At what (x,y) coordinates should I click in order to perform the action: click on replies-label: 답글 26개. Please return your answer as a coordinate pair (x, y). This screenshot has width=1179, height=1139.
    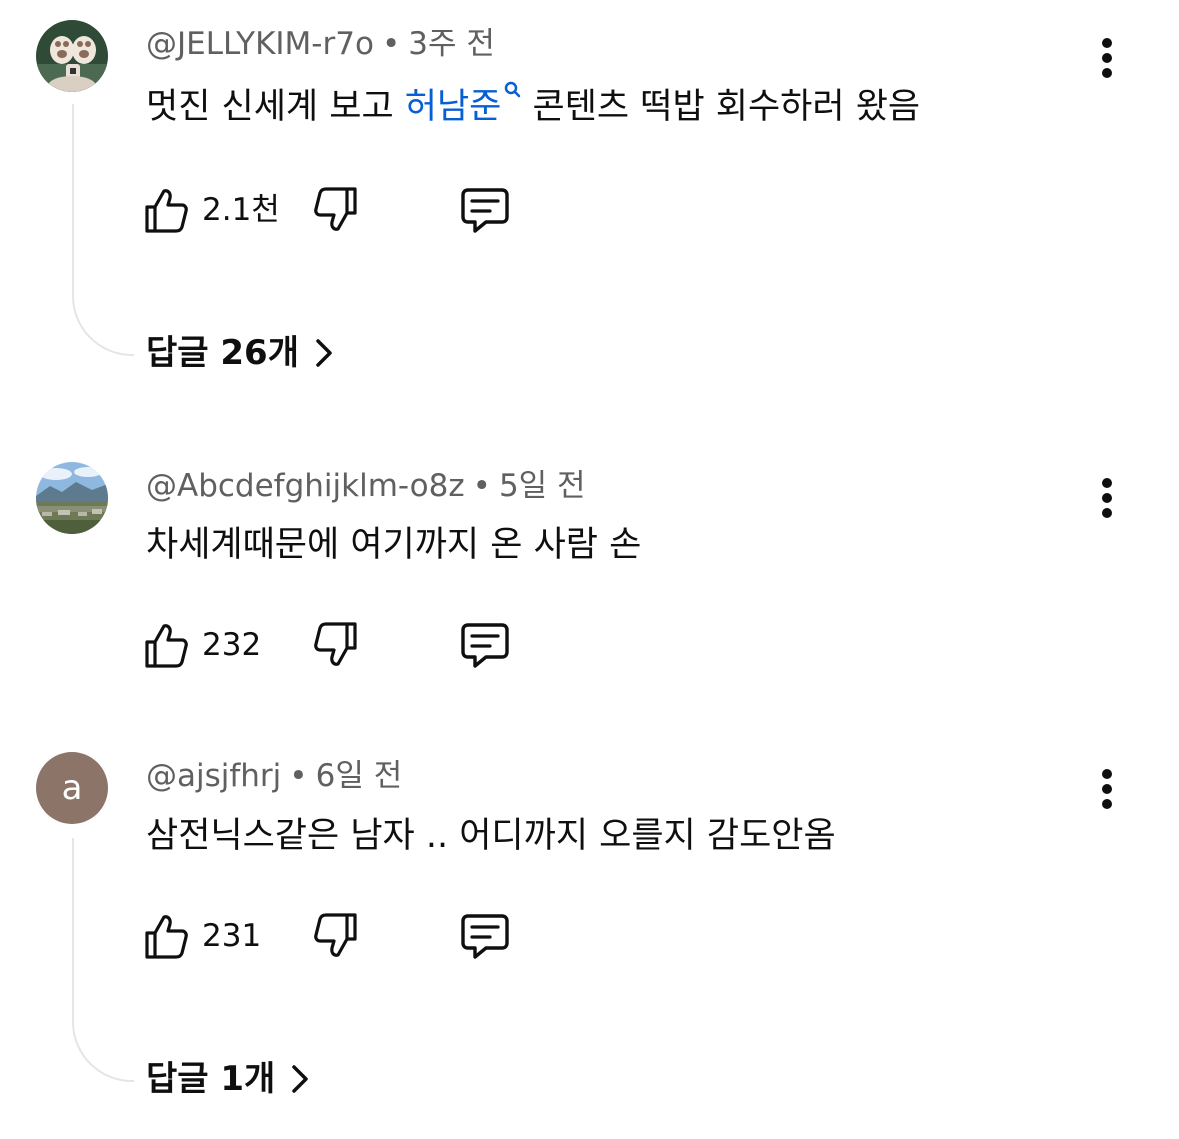
    Looking at the image, I should click on (222, 353).